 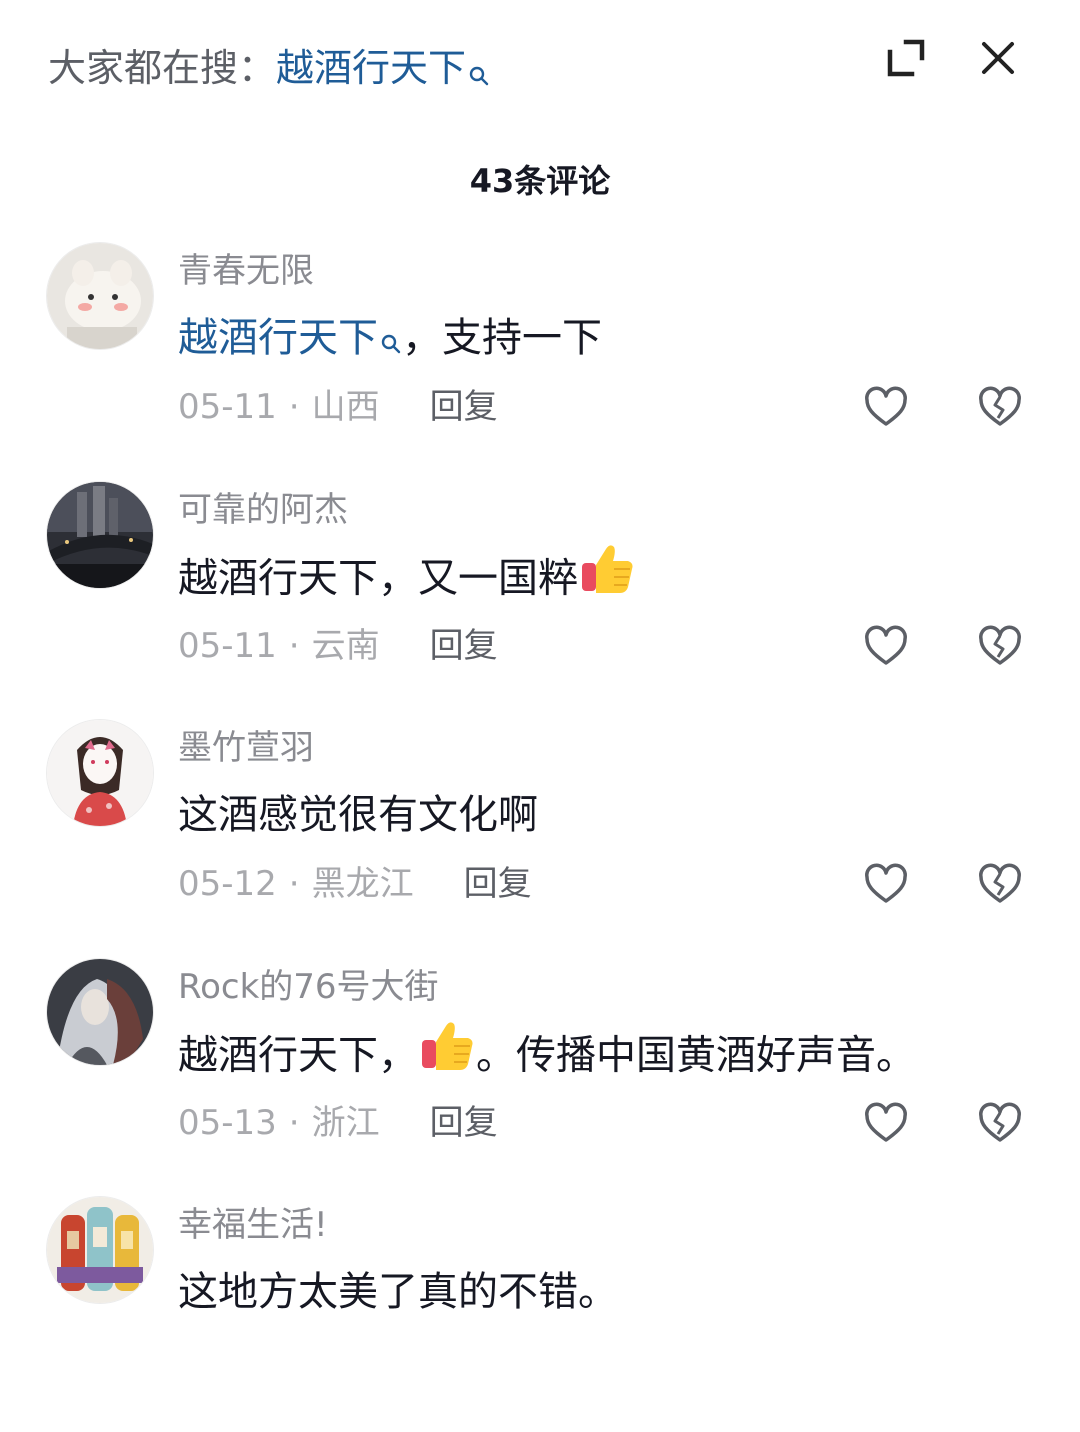 I want to click on comment-meta: 05-13 · 浙江 回复, so click(x=338, y=1123).